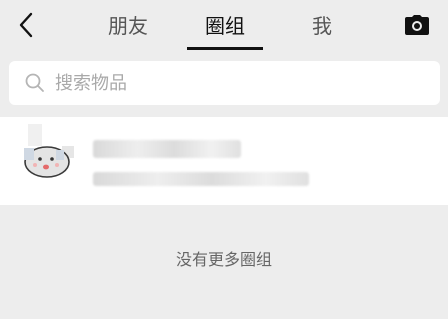 This screenshot has height=319, width=448. I want to click on tab-groups-label: 圈组, so click(225, 26).